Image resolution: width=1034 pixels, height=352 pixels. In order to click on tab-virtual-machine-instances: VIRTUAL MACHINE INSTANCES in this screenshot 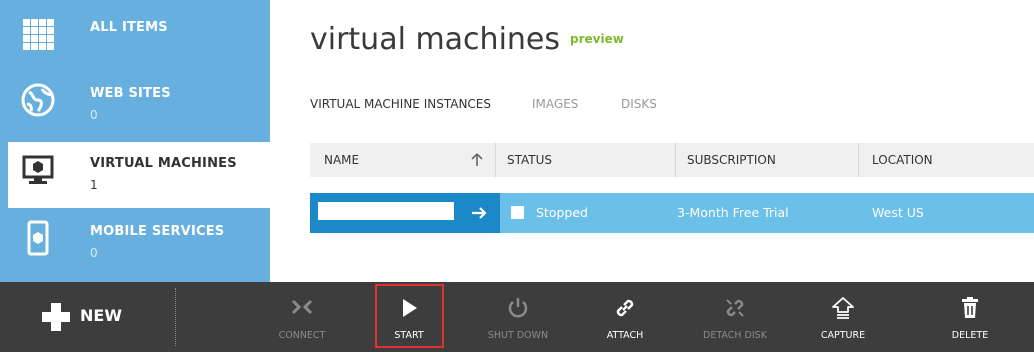, I will do `click(400, 104)`.